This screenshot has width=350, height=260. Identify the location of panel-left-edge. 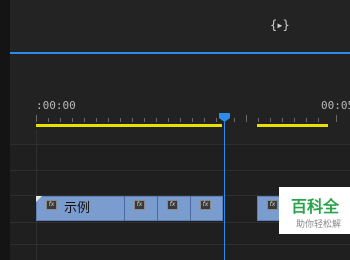
(5, 130).